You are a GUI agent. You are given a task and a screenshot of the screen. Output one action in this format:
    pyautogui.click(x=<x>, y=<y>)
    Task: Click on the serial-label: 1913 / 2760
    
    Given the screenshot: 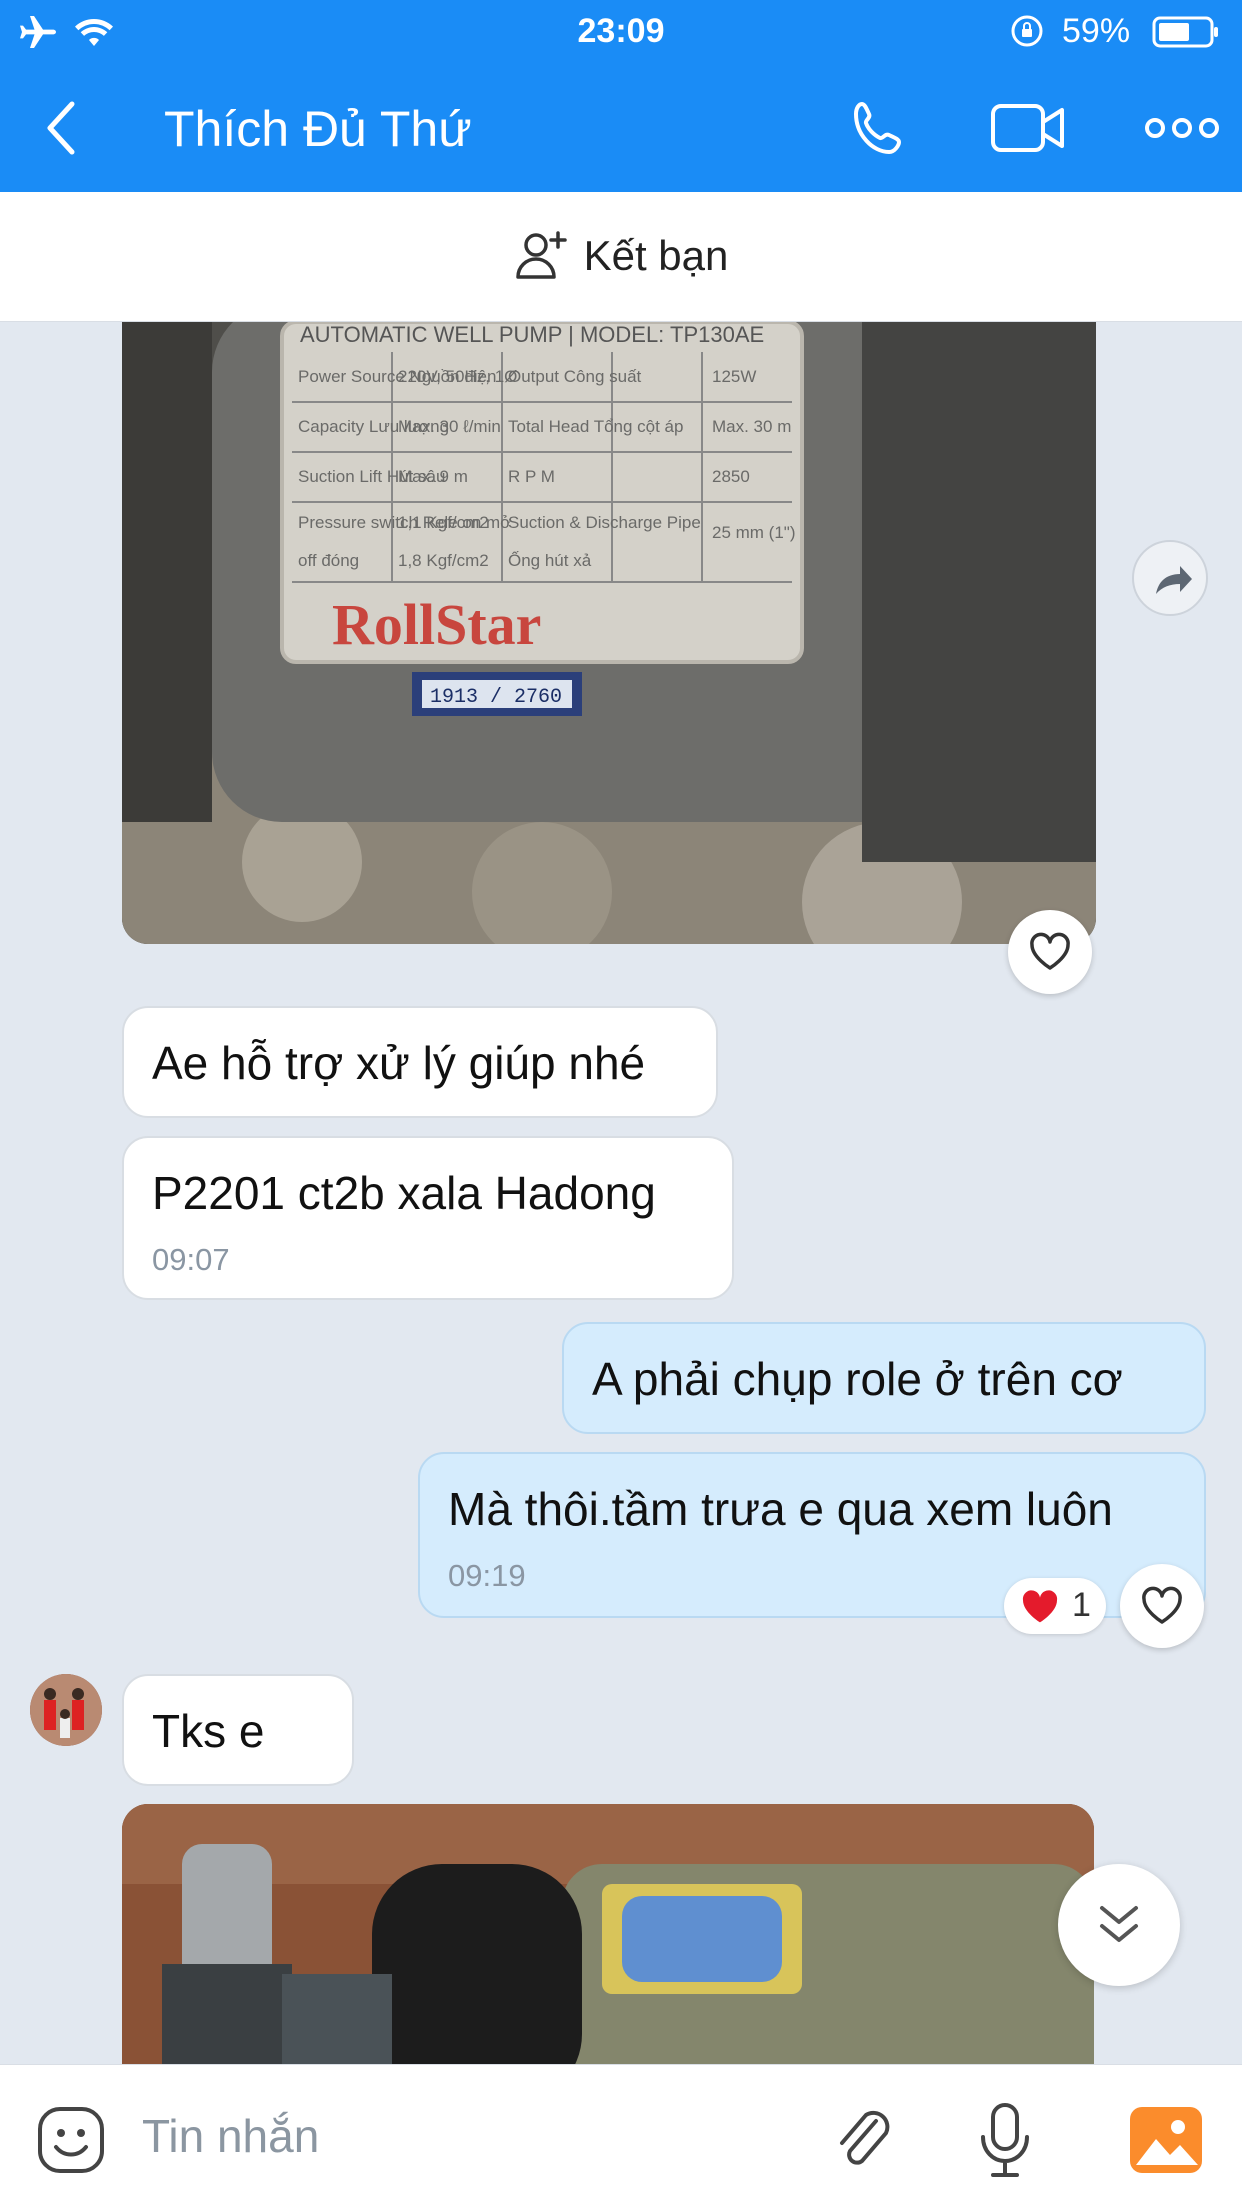 What is the action you would take?
    pyautogui.click(x=496, y=697)
    